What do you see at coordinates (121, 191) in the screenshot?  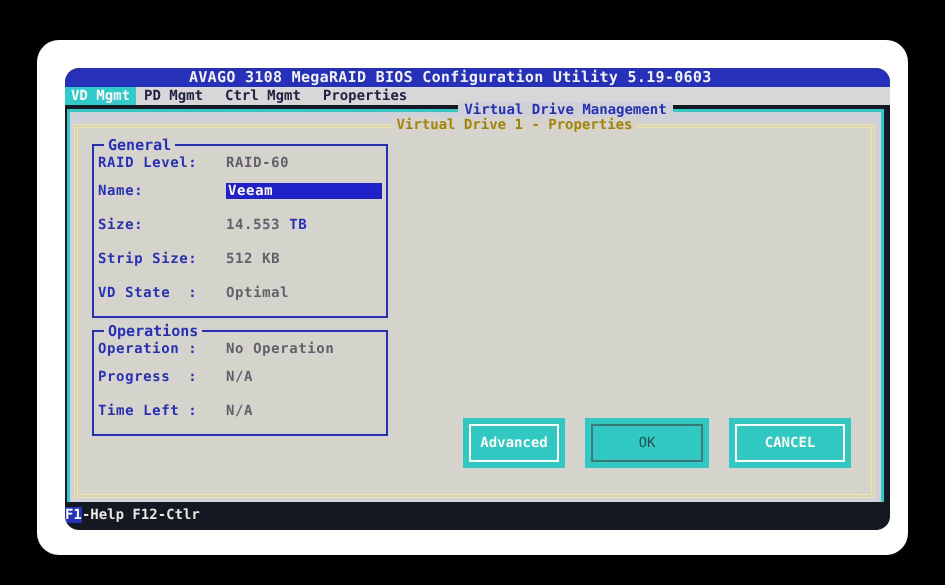 I see `field-label: Name:` at bounding box center [121, 191].